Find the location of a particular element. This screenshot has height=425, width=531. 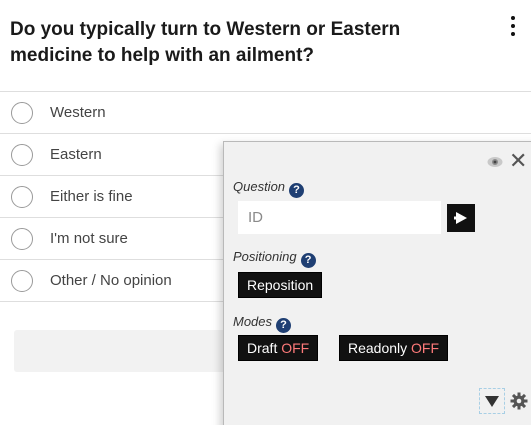

submit-bar is located at coordinates (134, 351).